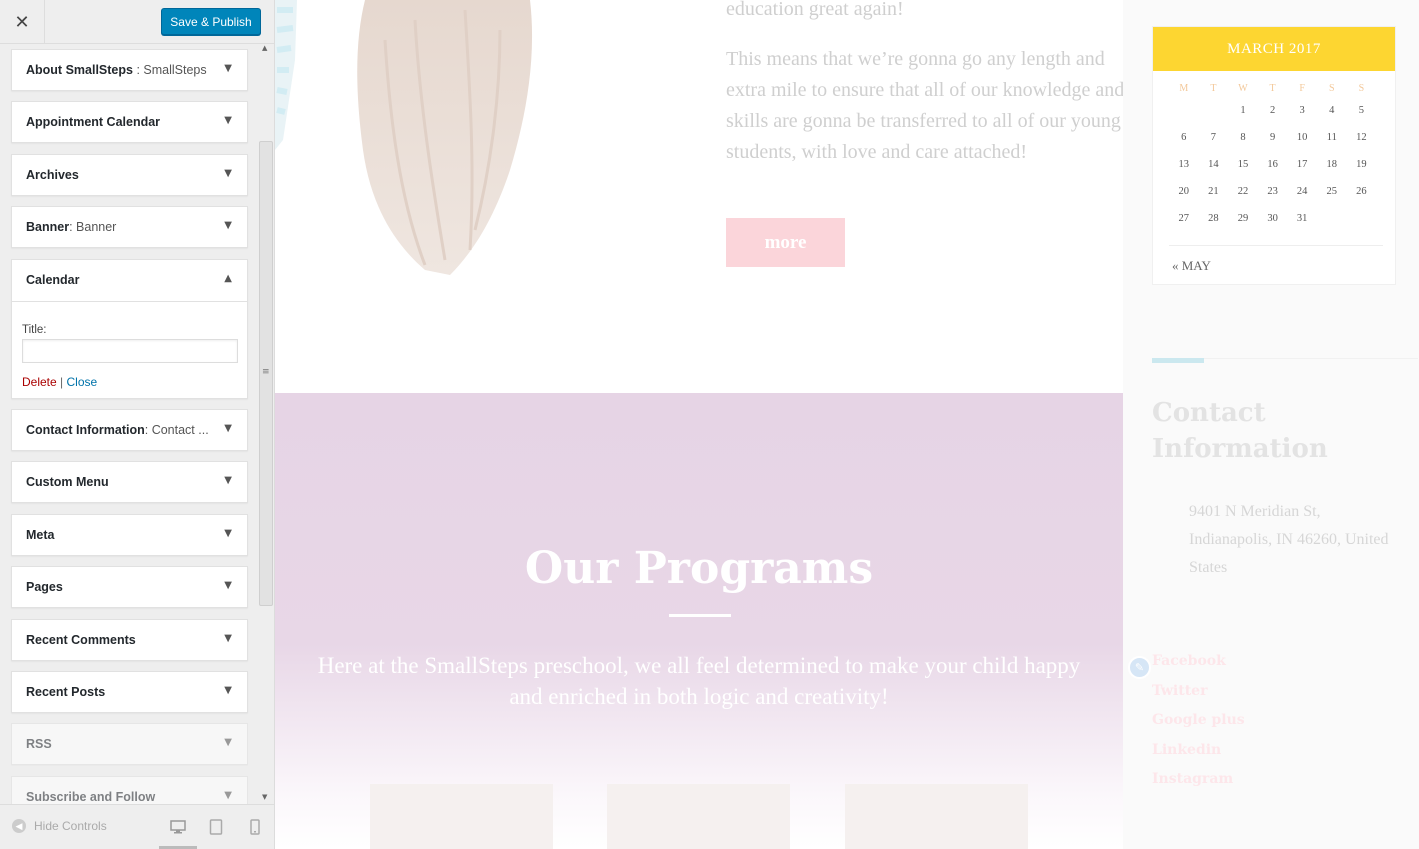  I want to click on calendar-day: 16, so click(1272, 164).